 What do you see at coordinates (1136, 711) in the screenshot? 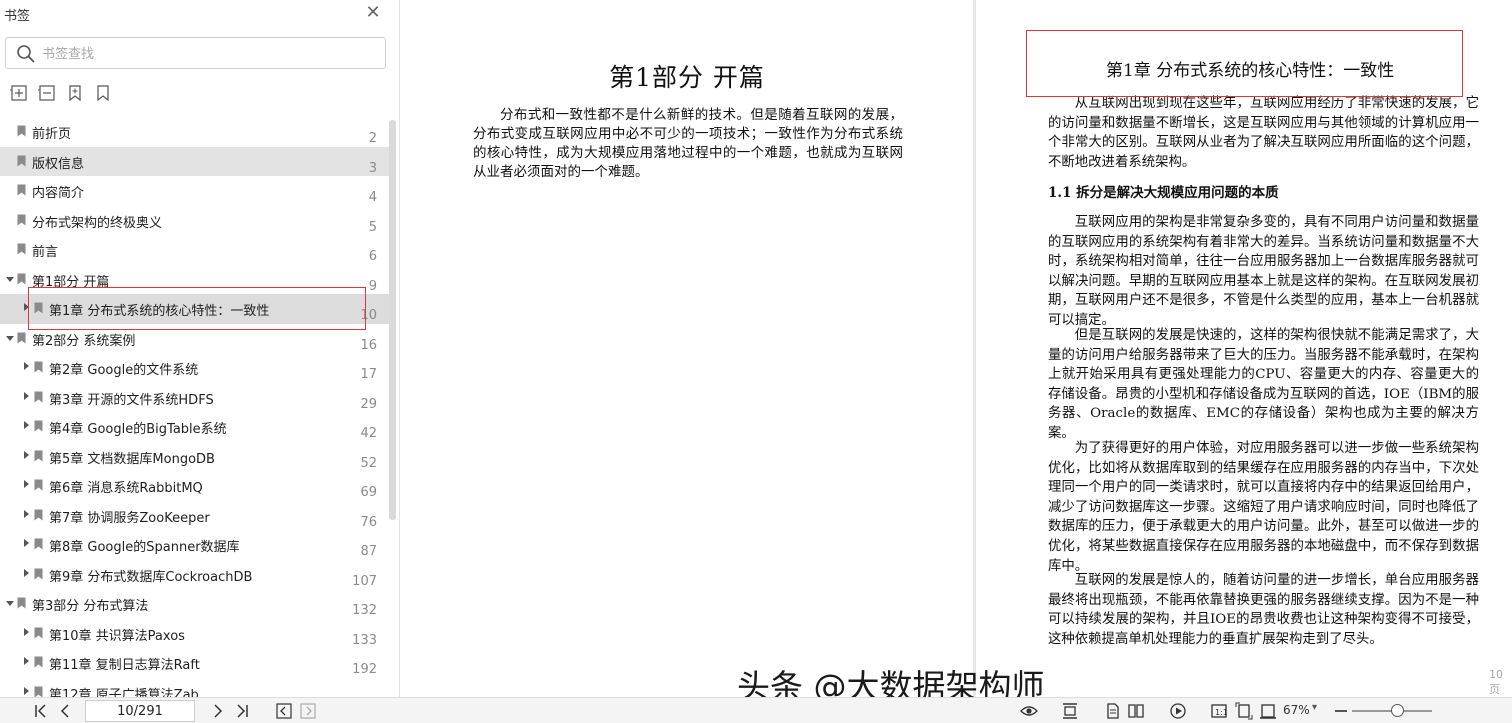
I see `two-page-icon` at bounding box center [1136, 711].